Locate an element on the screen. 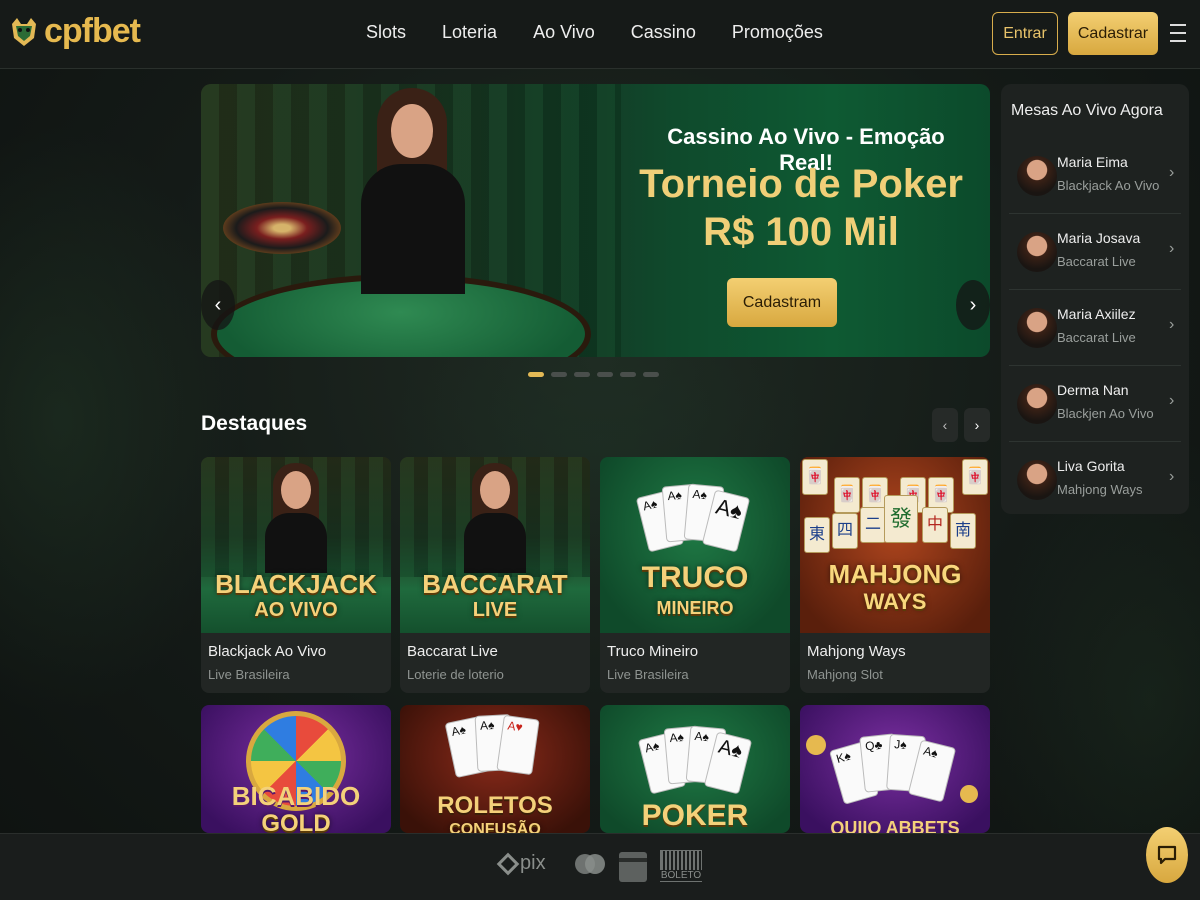 The image size is (1200, 900). dealer-art is located at coordinates (411, 194).